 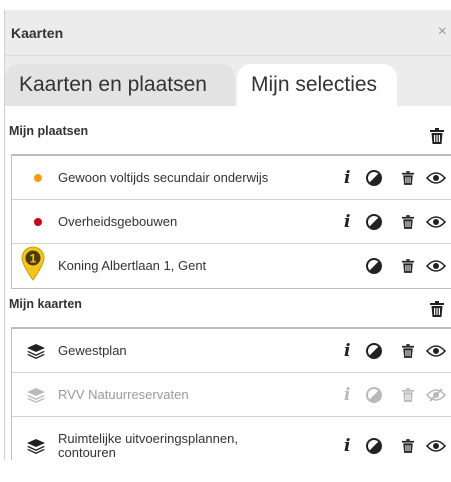 I want to click on places-section-header: Mijn plaatsen, so click(x=228, y=134).